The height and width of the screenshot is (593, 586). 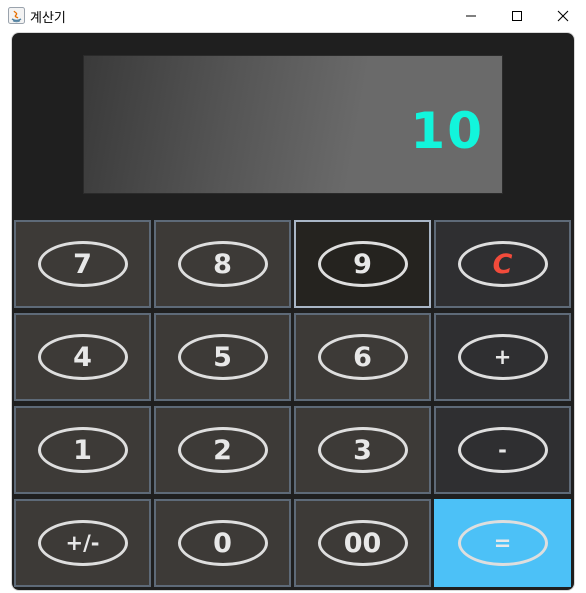 I want to click on key-oval: 3, so click(x=362, y=450).